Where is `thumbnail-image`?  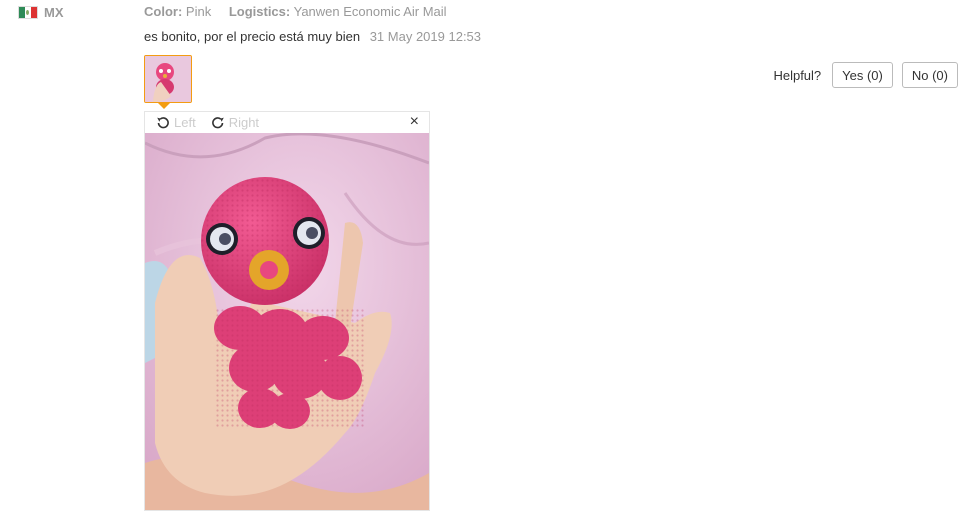 thumbnail-image is located at coordinates (168, 79).